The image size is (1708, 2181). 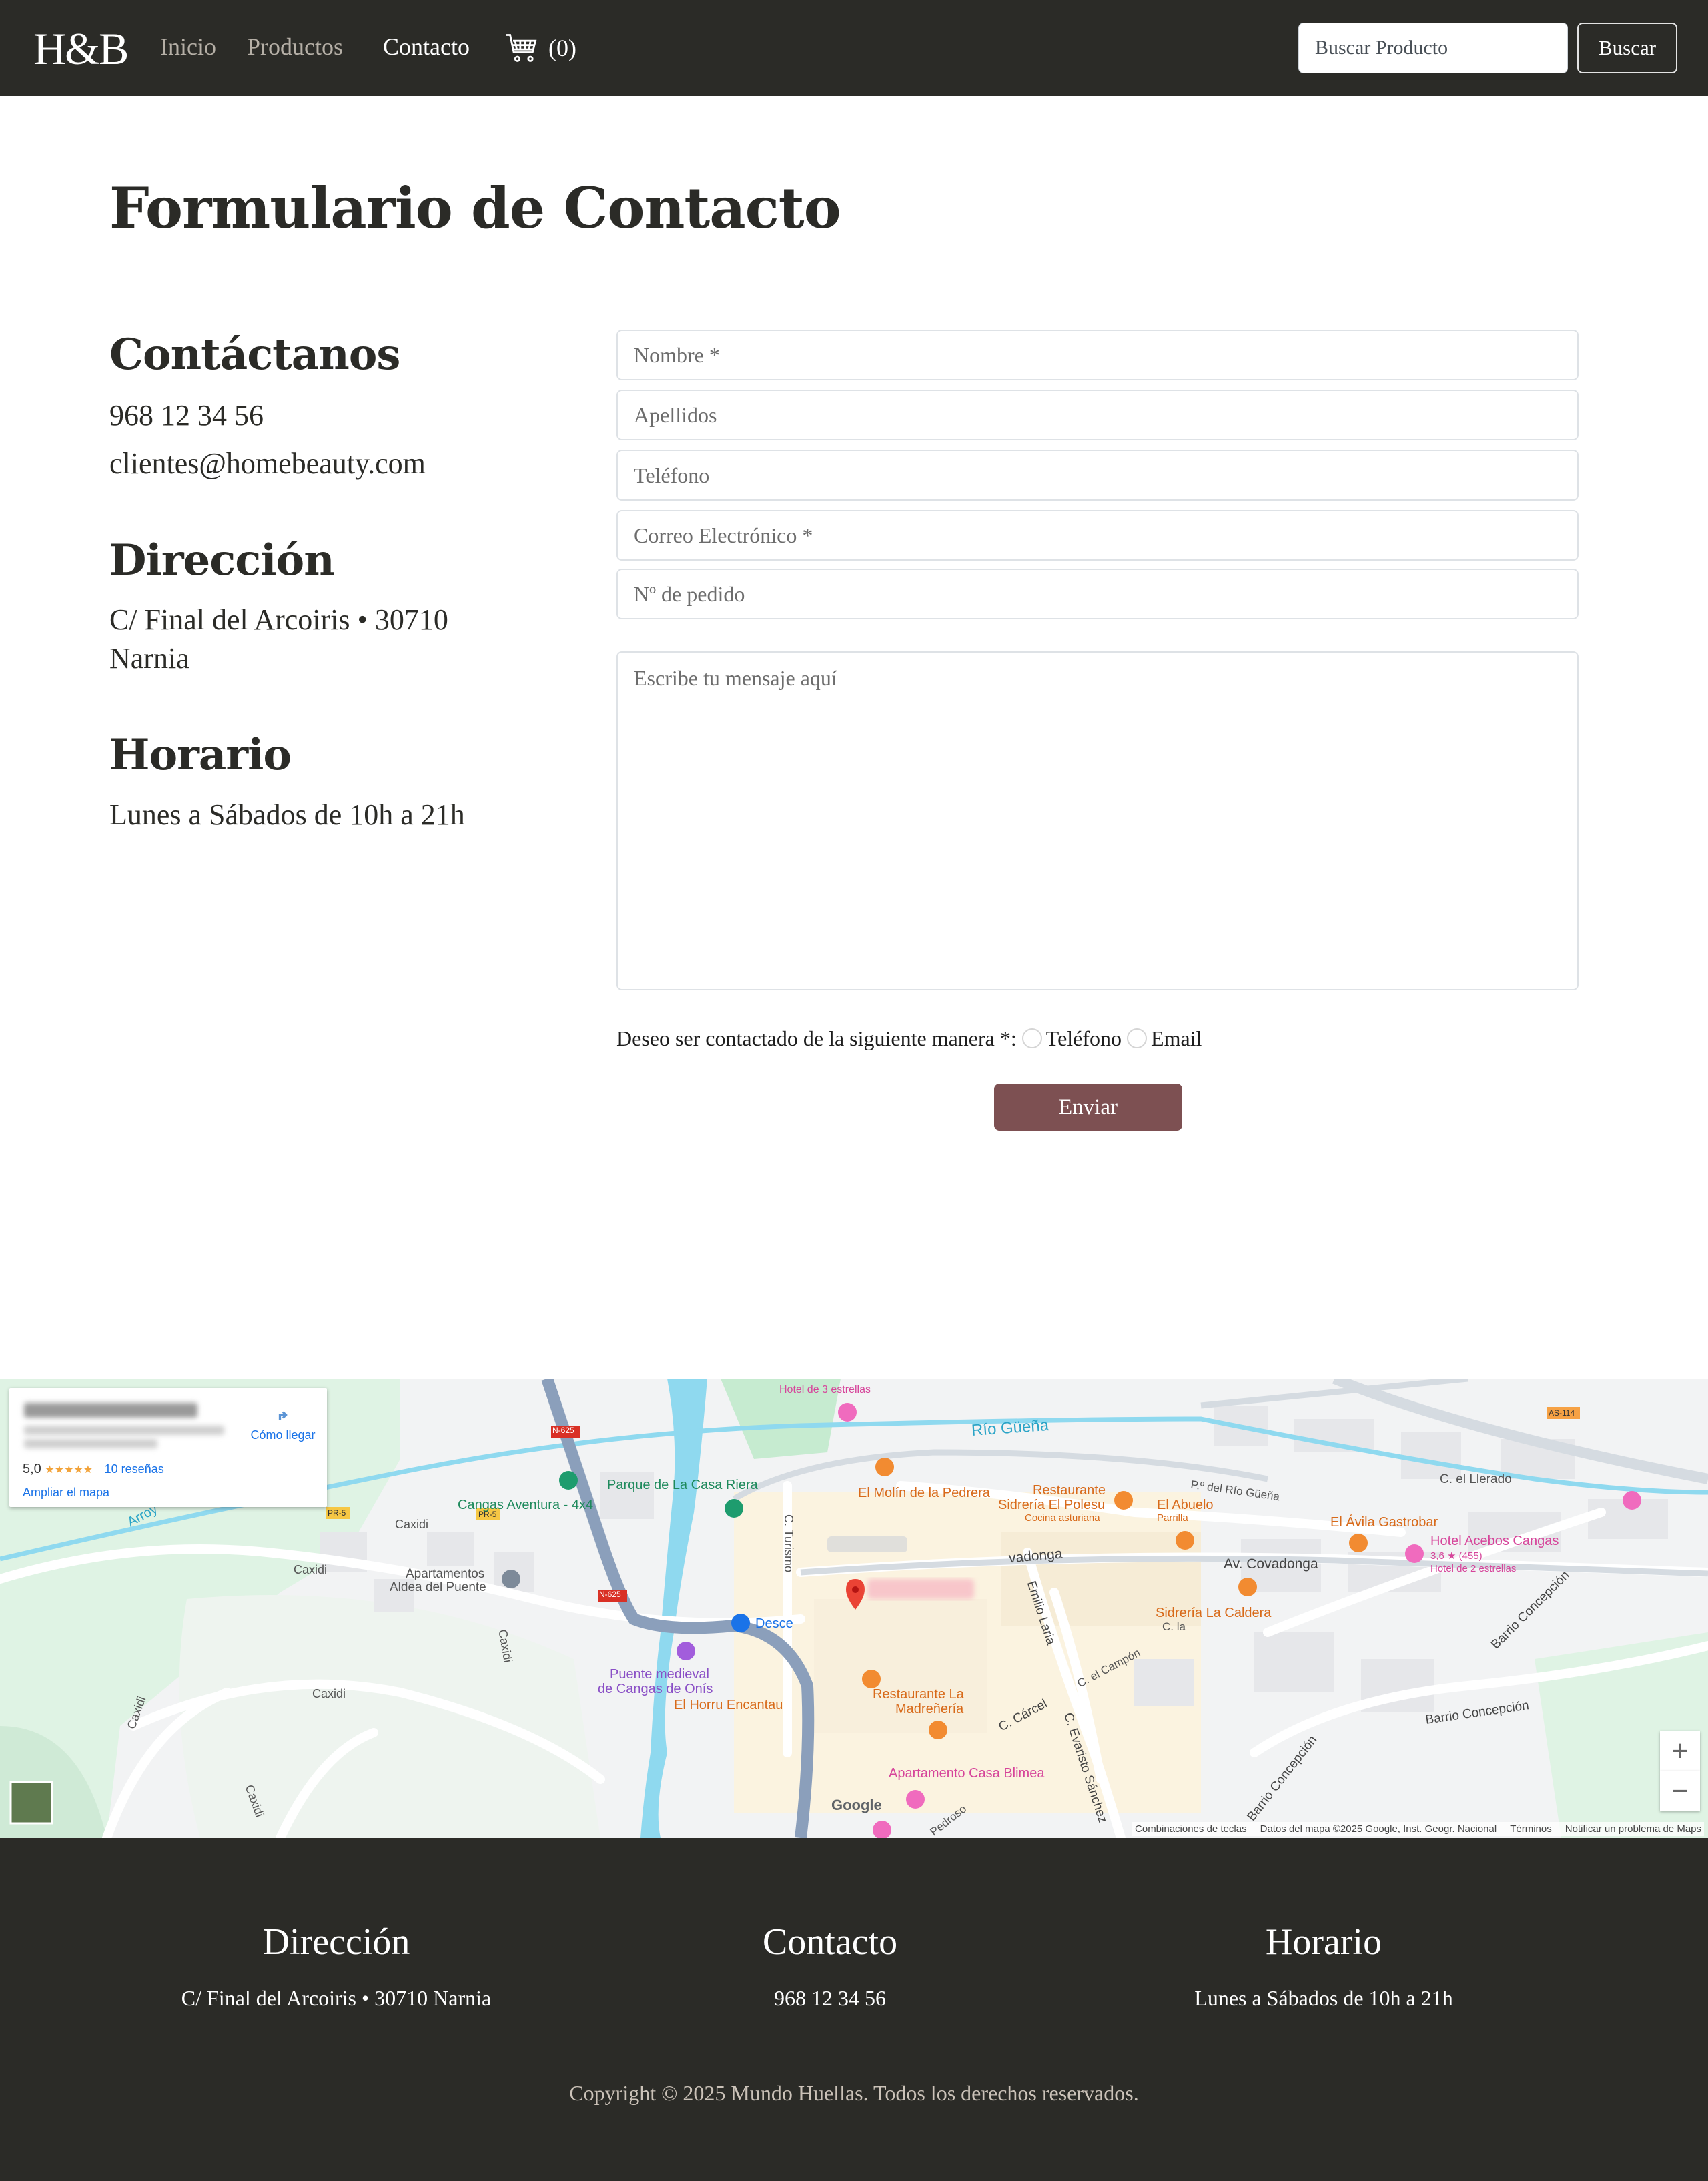 I want to click on map-label-caldera: Sidrería La Caldera, so click(x=1214, y=1613).